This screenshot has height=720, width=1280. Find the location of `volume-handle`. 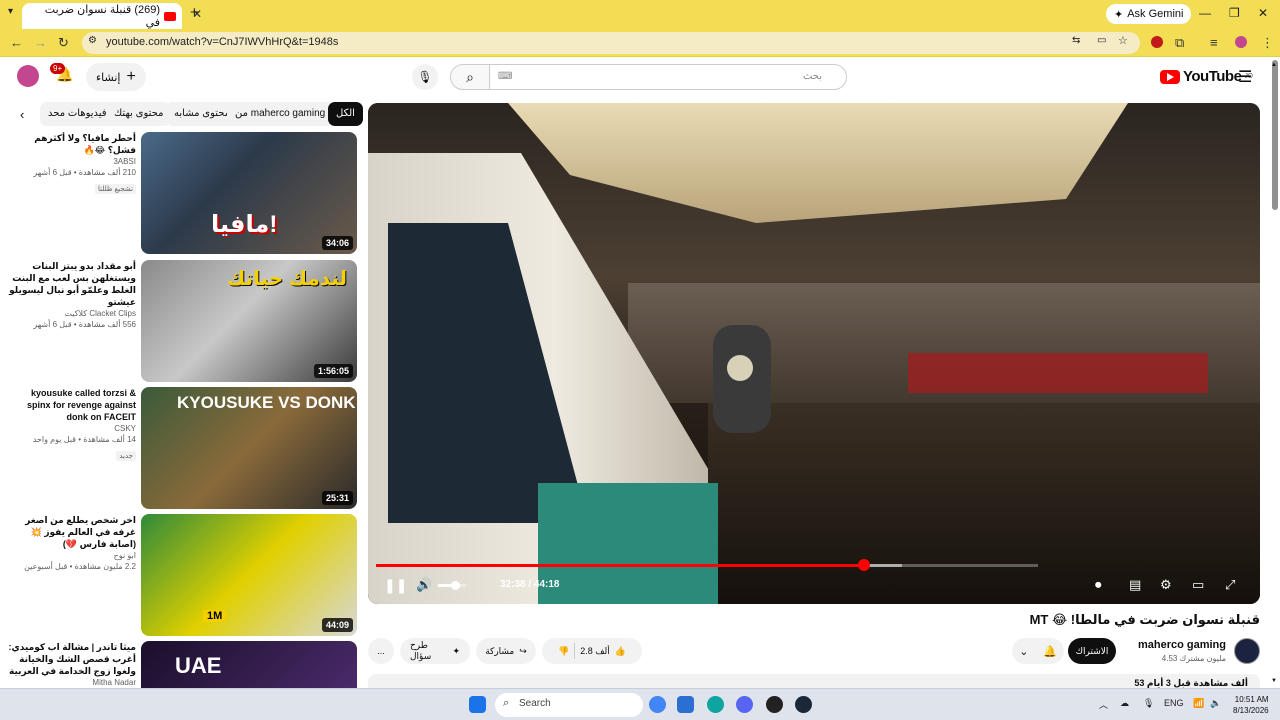

volume-handle is located at coordinates (455, 585).